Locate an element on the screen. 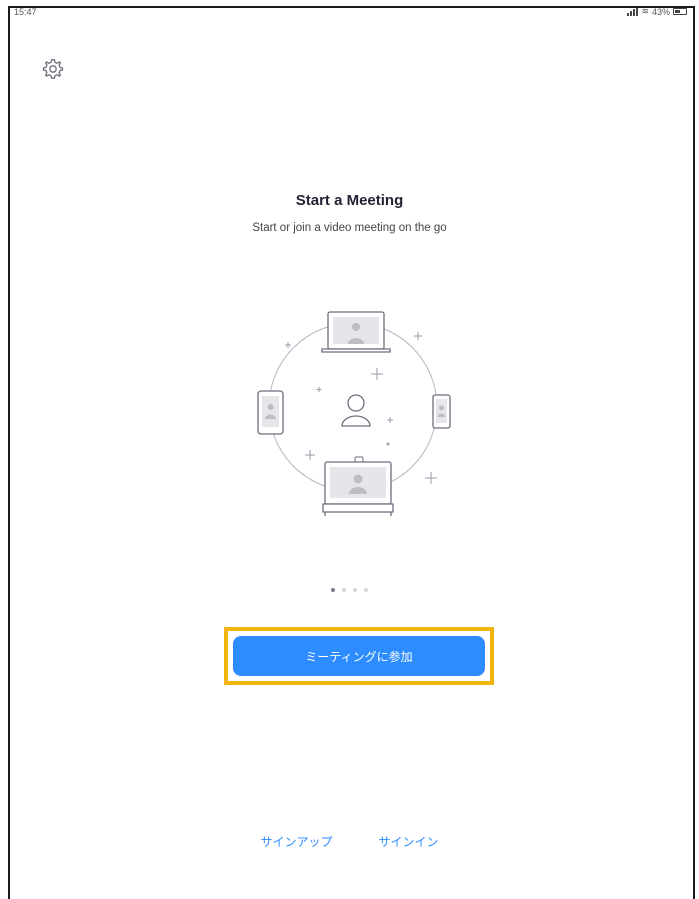 This screenshot has width=699, height=899. battery-percent: 43% is located at coordinates (660, 11).